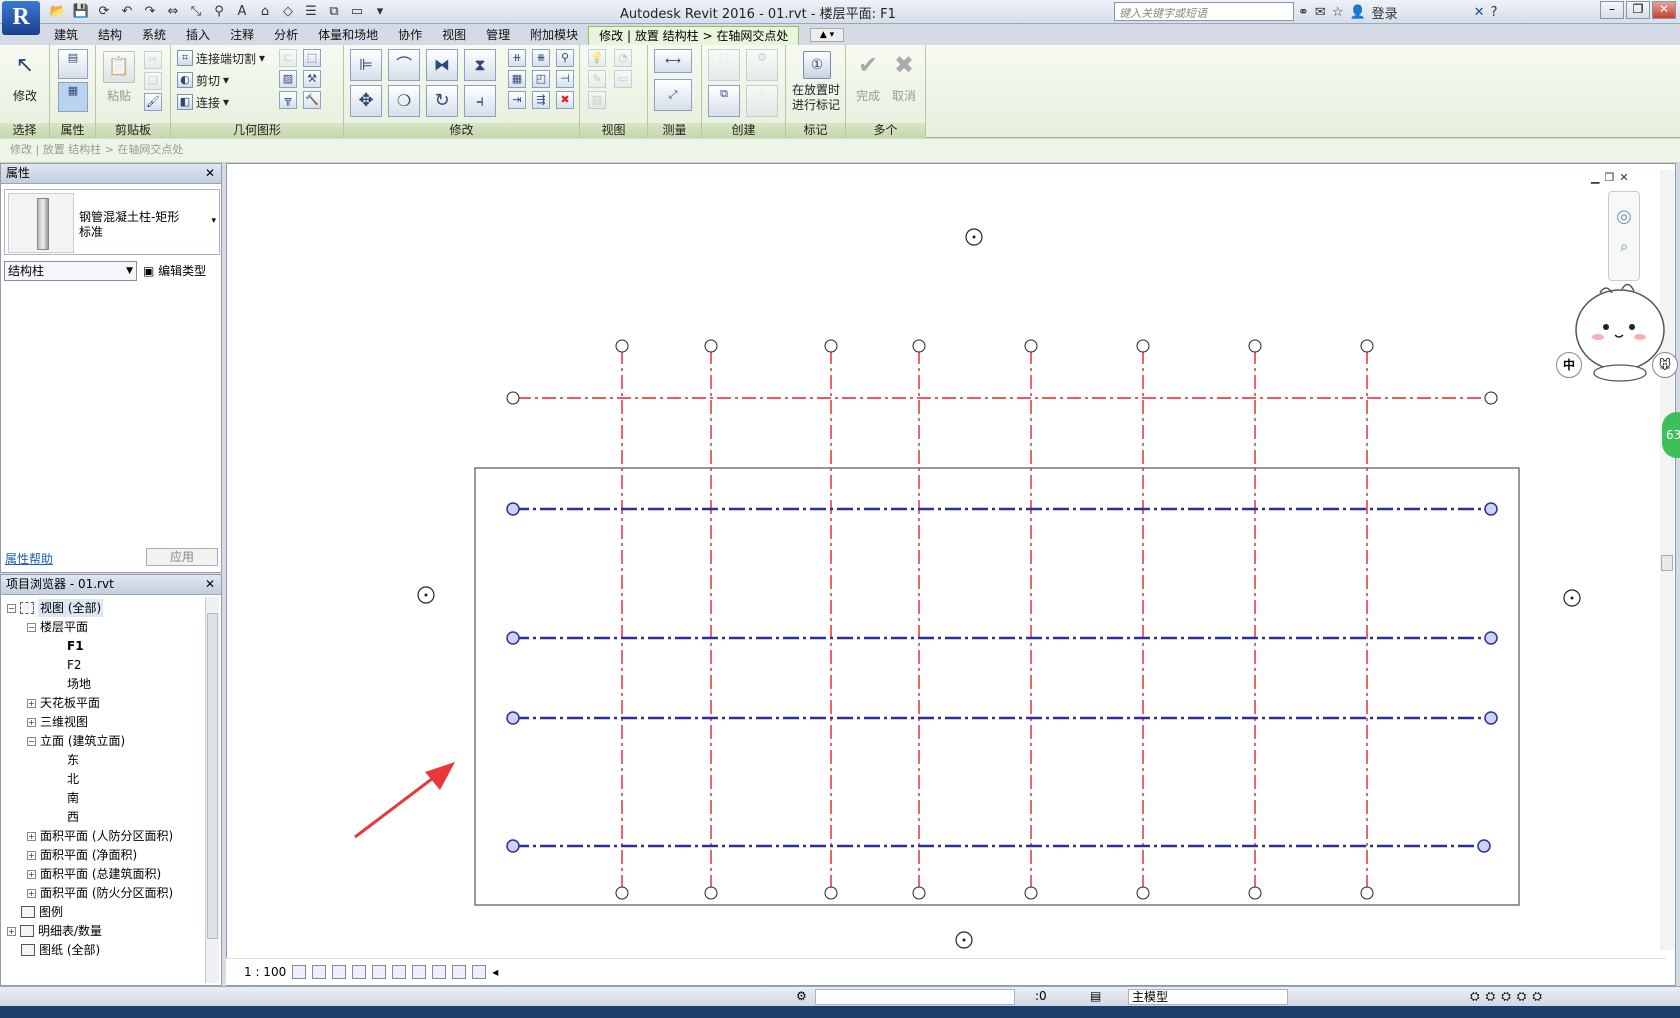  I want to click on temporary-hide-icon, so click(419, 972).